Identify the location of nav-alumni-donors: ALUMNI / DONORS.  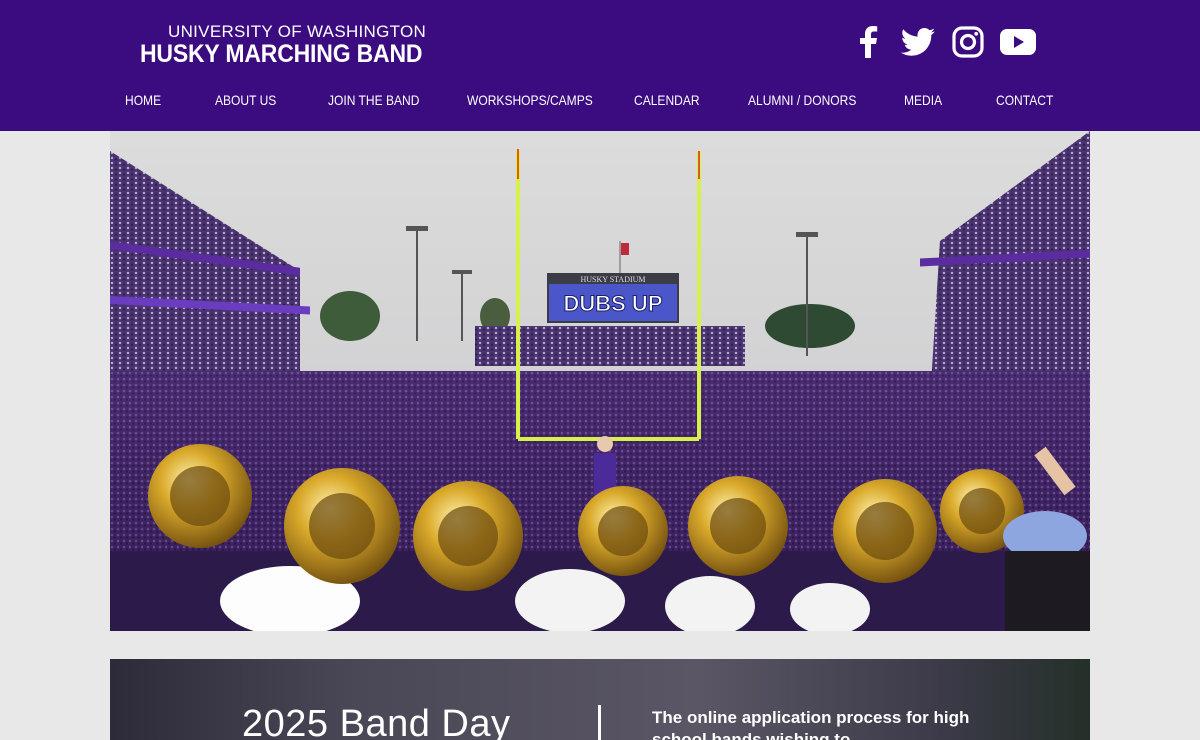
(802, 100).